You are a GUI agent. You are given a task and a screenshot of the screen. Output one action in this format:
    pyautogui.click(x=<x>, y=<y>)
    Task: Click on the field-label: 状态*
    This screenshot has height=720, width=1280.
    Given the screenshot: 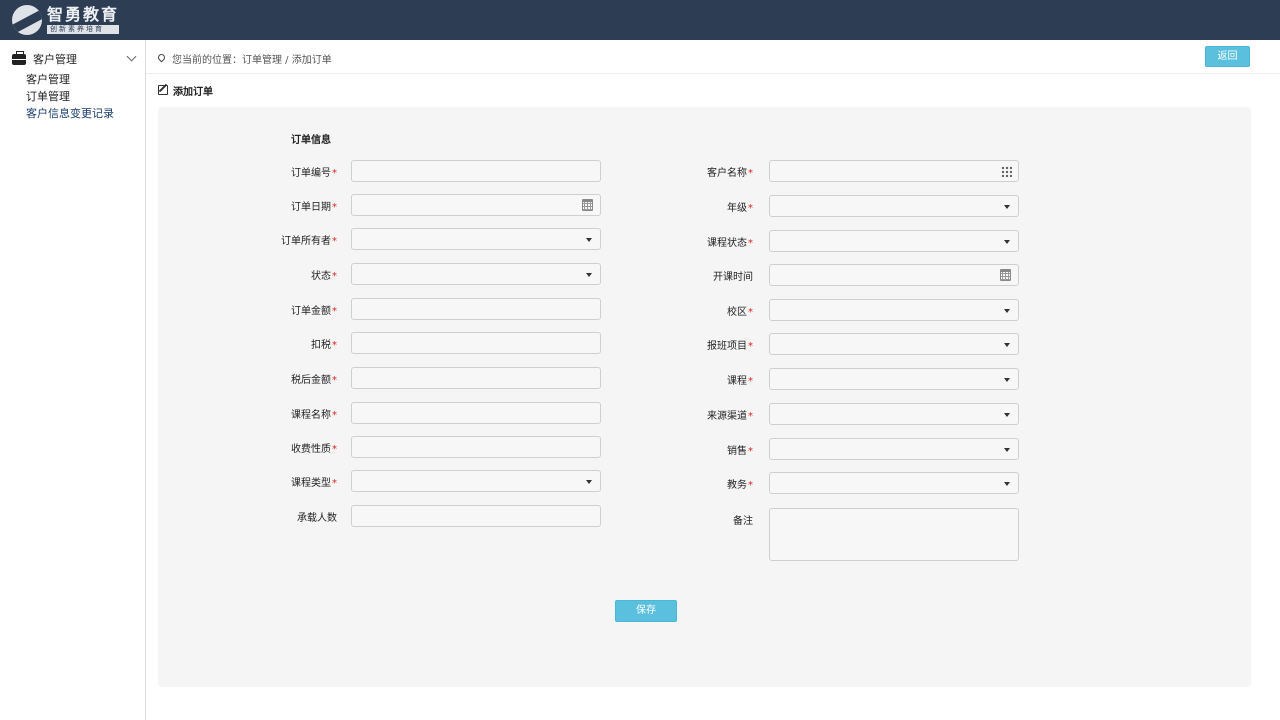 What is the action you would take?
    pyautogui.click(x=297, y=274)
    